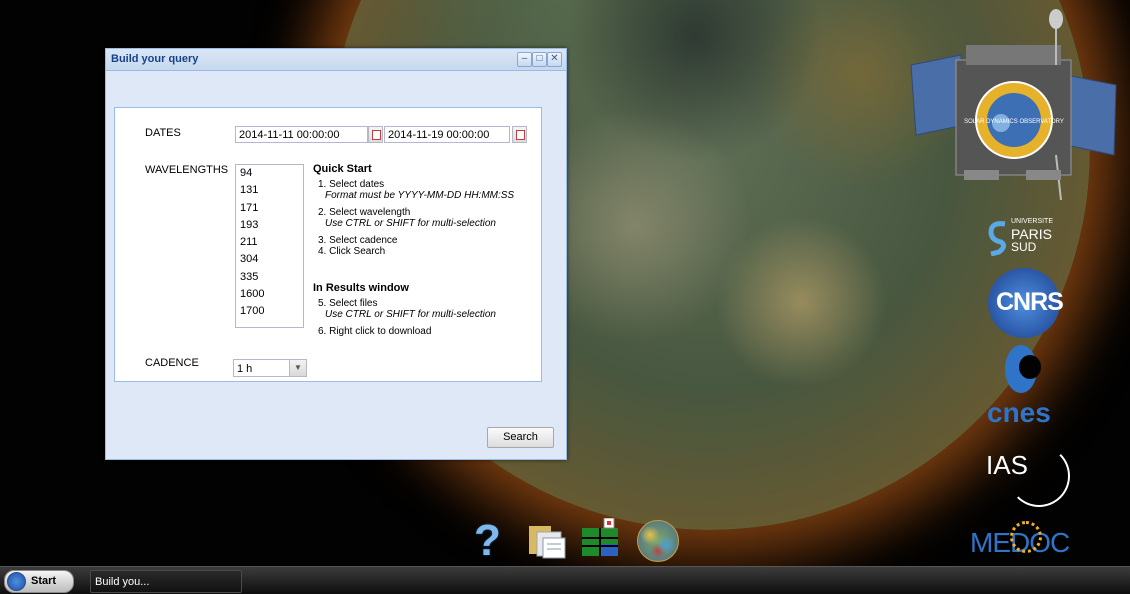  Describe the element at coordinates (187, 170) in the screenshot. I see `wavelengths-label: WAVELENGTHS` at that location.